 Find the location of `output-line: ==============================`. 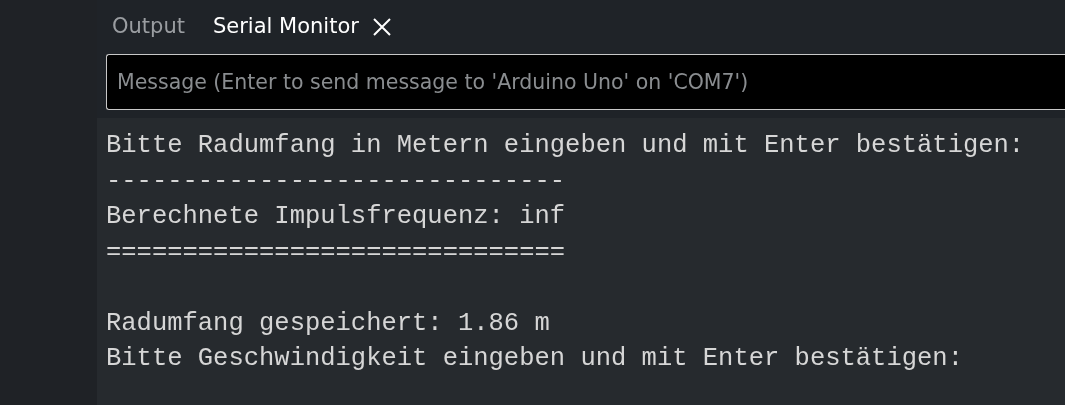

output-line: ============================== is located at coordinates (336, 252).